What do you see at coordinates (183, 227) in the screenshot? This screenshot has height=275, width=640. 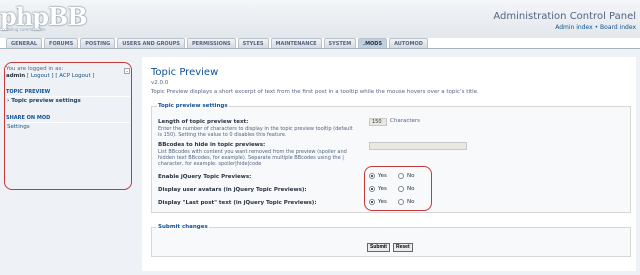 I see `submit-legend: Submit changes` at bounding box center [183, 227].